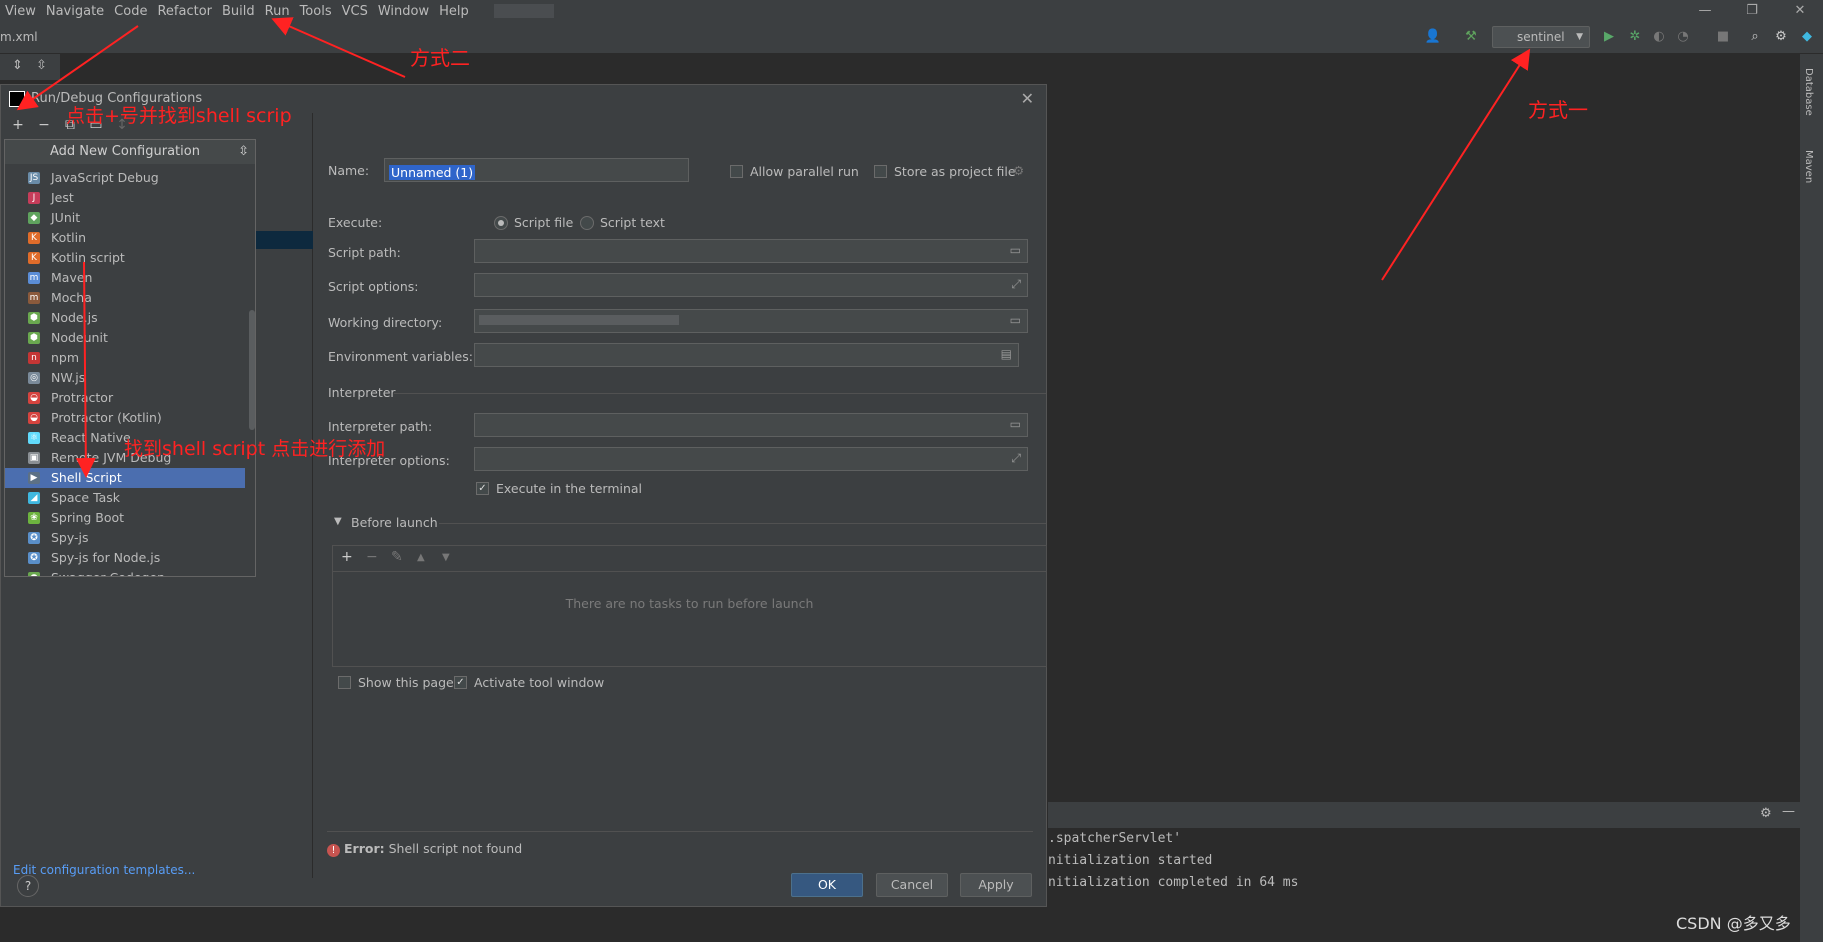 The height and width of the screenshot is (942, 1823). Describe the element at coordinates (125, 398) in the screenshot. I see `config-type-item: ◒ Protractor` at that location.